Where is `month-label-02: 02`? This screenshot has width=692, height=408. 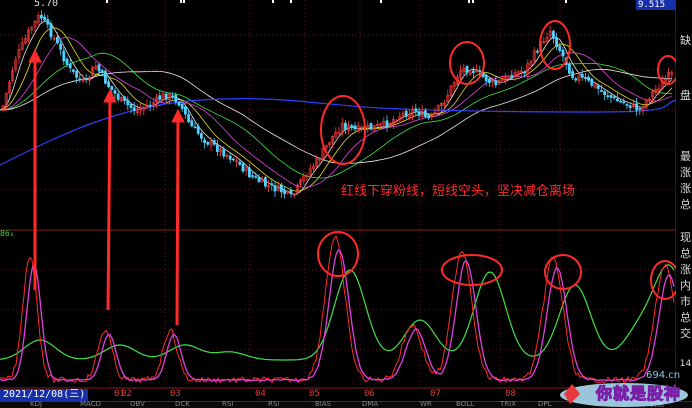 month-label-02: 02 is located at coordinates (126, 394).